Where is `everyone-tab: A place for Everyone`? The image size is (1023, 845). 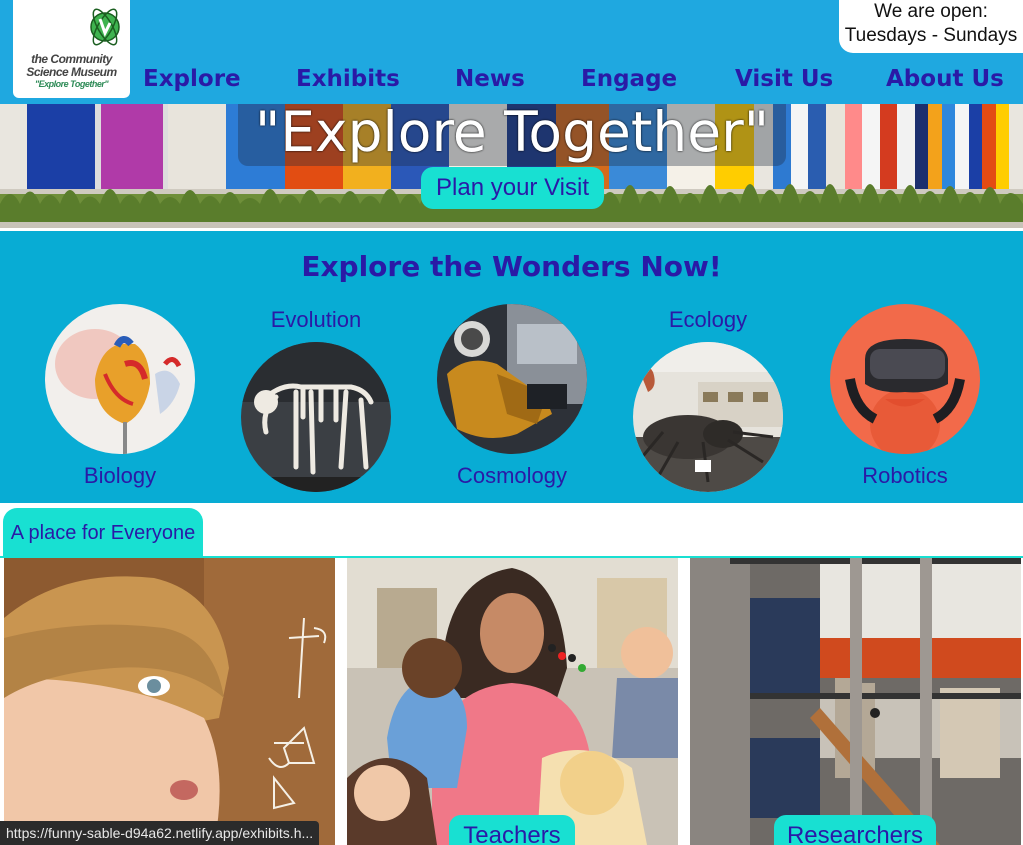 everyone-tab: A place for Everyone is located at coordinates (103, 533).